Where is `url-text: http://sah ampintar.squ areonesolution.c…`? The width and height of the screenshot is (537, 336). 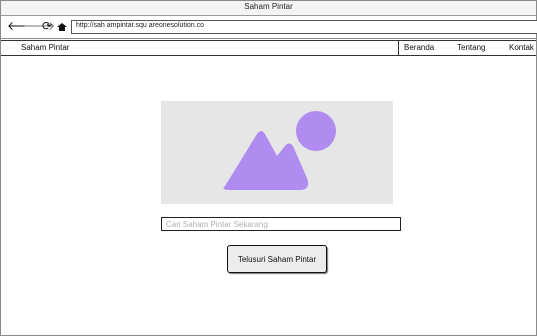 url-text: http://sah ampintar.squ areonesolution.c… is located at coordinates (140, 25).